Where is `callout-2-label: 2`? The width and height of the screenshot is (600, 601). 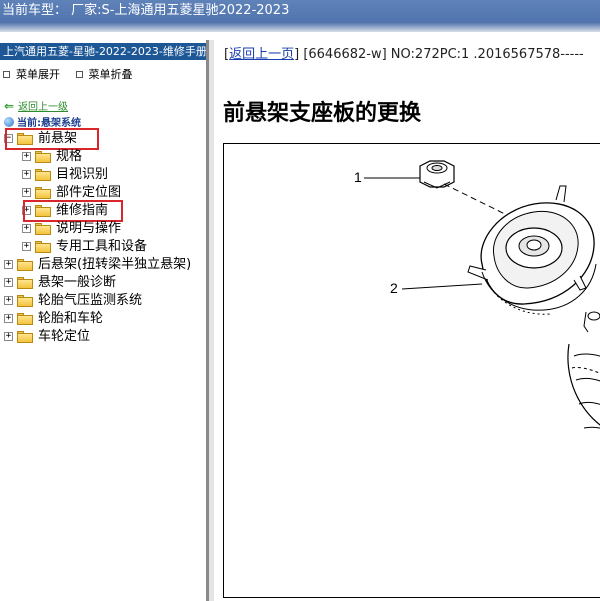 callout-2-label: 2 is located at coordinates (394, 288).